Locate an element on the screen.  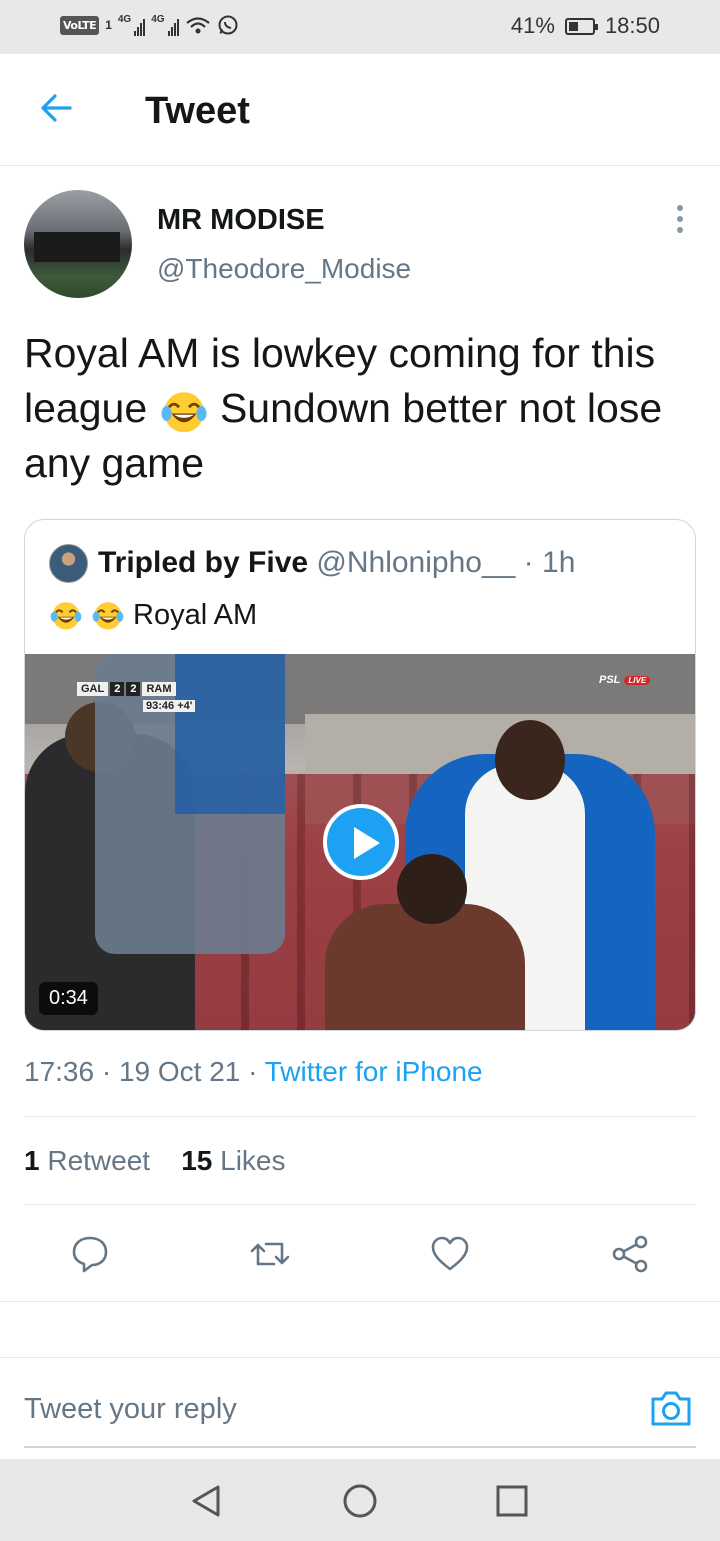
system-nav-bar is located at coordinates (360, 1500).